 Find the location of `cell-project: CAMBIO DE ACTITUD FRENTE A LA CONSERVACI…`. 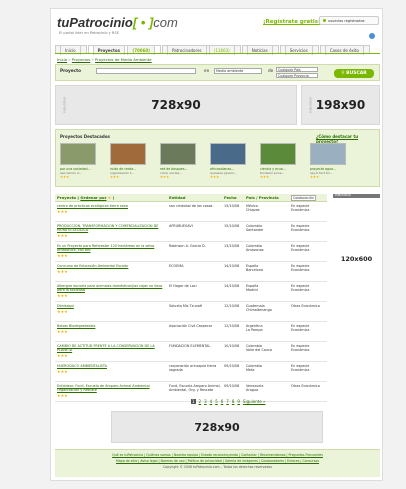

cell-project: CAMBIO DE ACTITUD FRENTE A LA CONSERVACI… is located at coordinates (112, 351).